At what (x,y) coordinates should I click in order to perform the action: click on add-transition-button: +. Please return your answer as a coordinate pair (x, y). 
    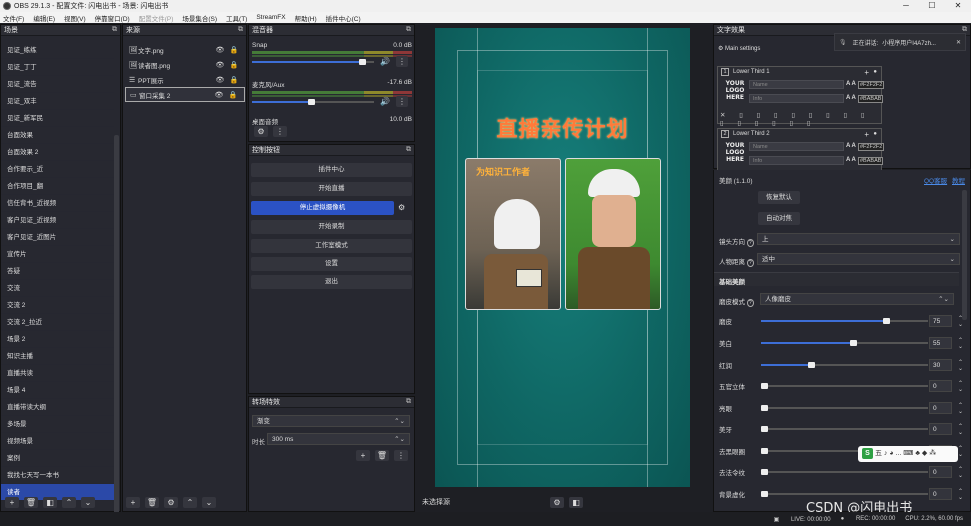
    Looking at the image, I should click on (363, 455).